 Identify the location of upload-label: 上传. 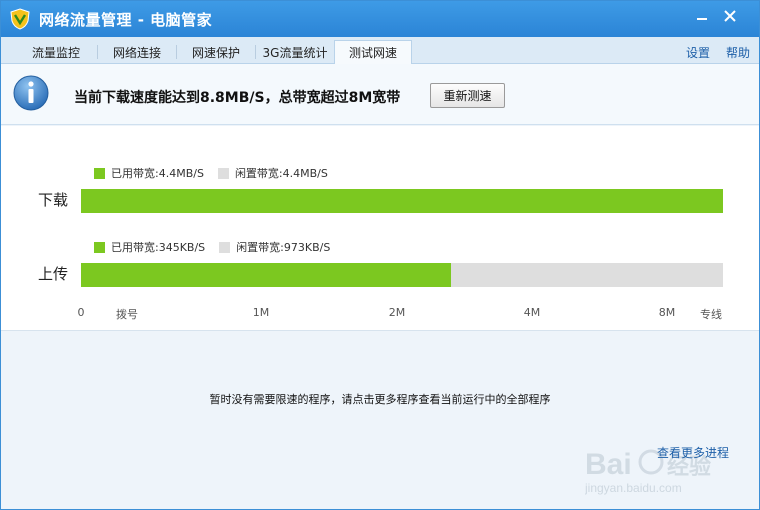
(53, 274).